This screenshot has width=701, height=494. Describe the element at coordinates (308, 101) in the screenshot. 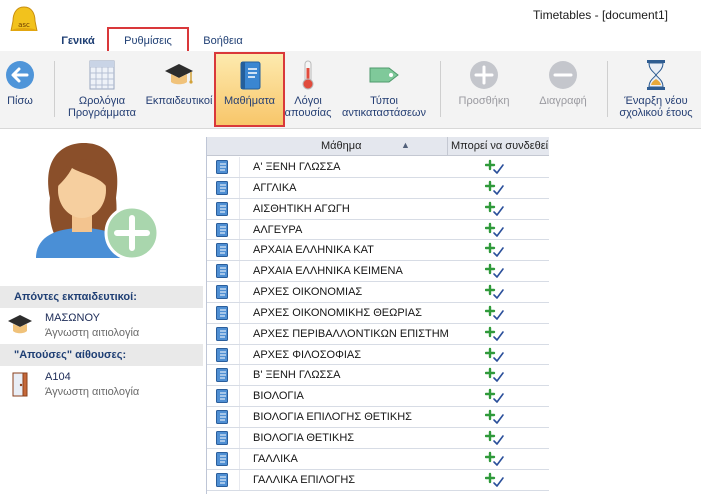

I see `absence-label-line1: Λόγοι` at that location.